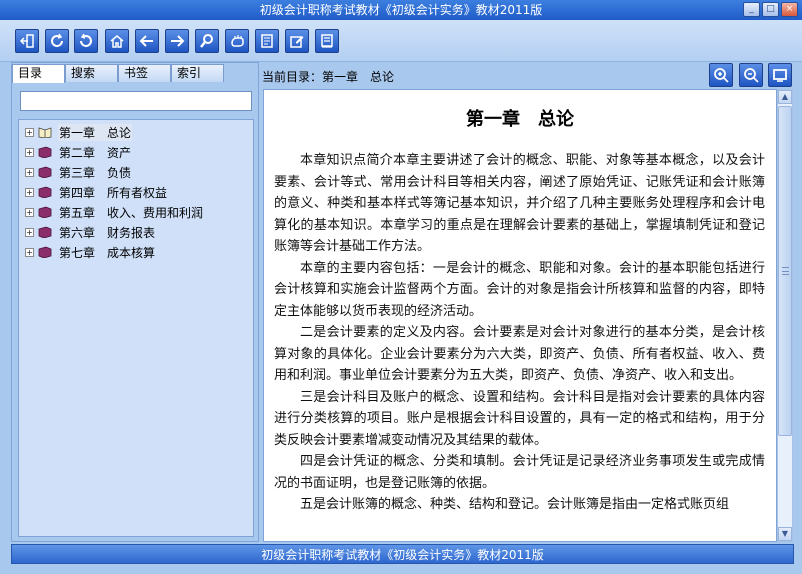 Image resolution: width=802 pixels, height=574 pixels. I want to click on fit-window-button, so click(780, 75).